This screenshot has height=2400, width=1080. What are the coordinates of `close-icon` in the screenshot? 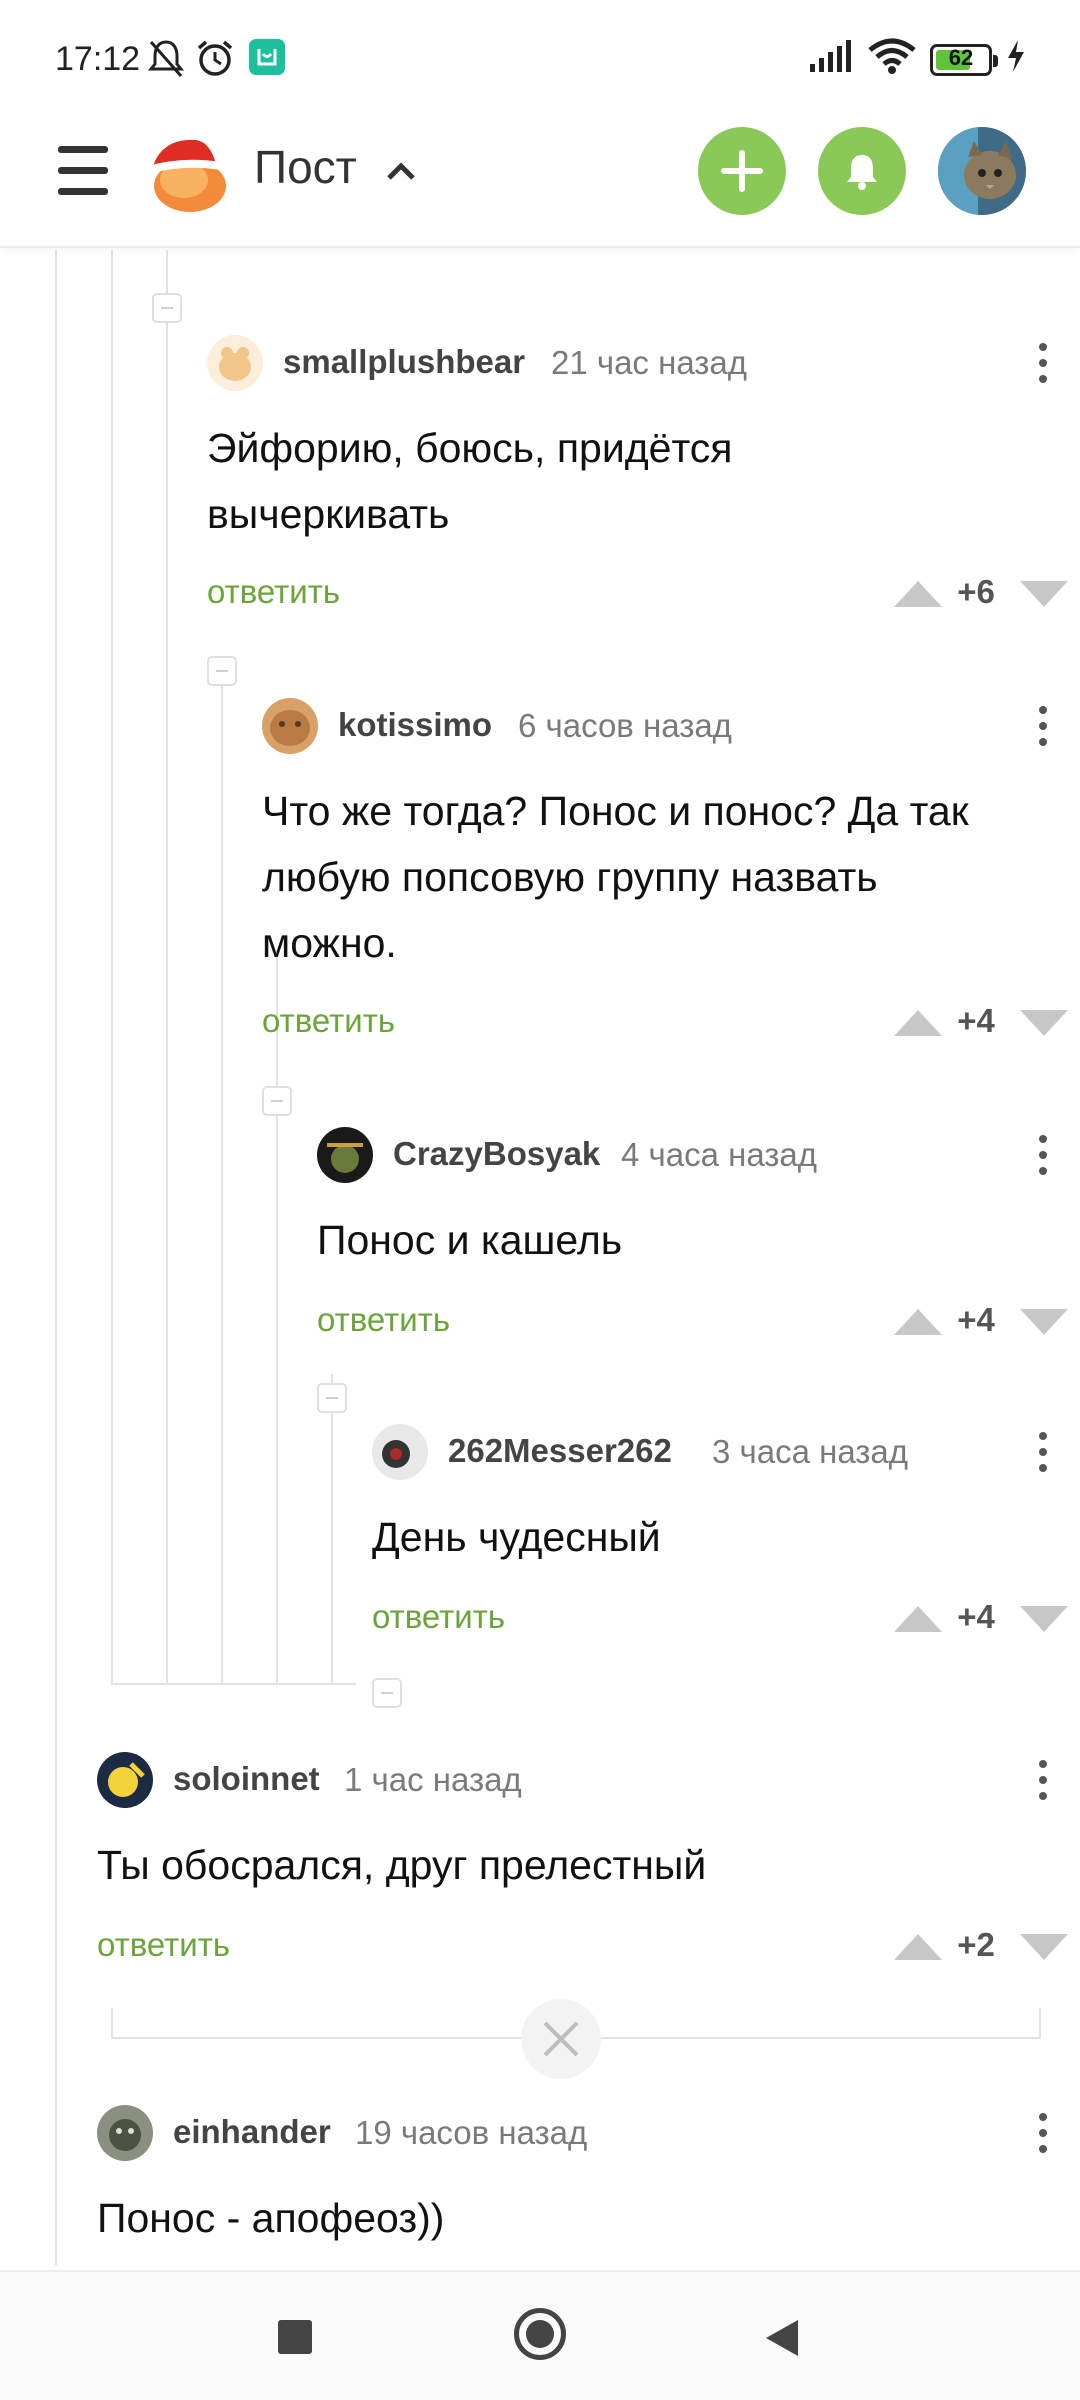 It's located at (561, 2039).